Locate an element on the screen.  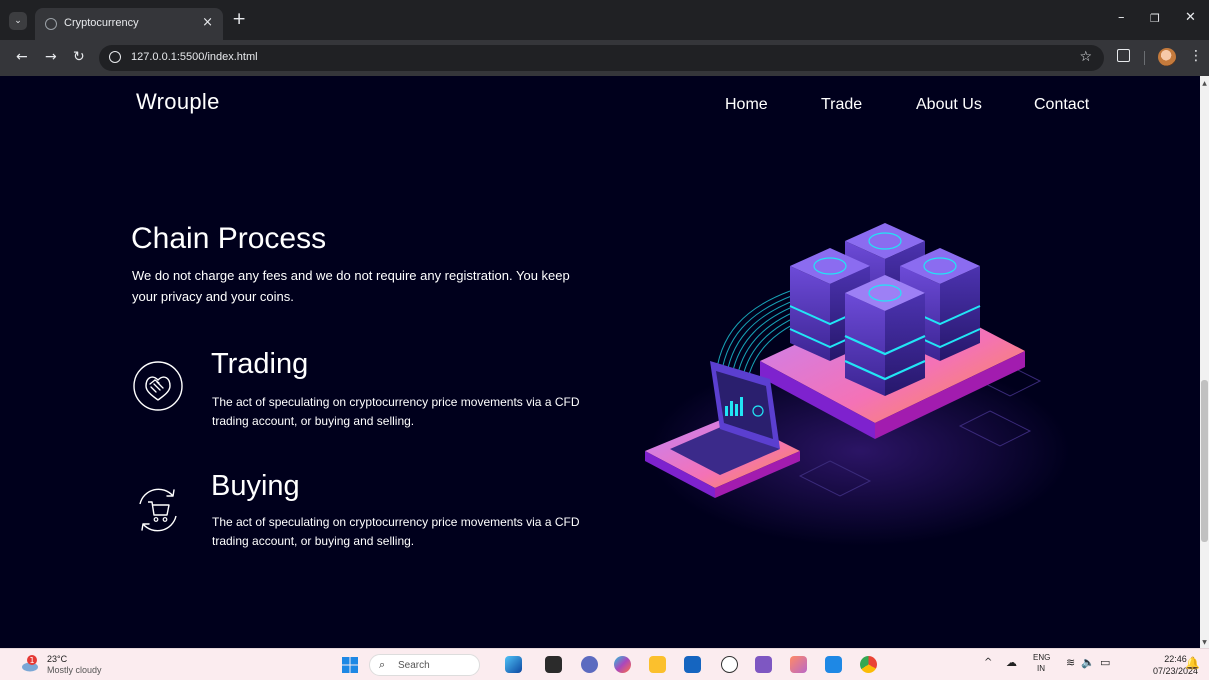
restore-button: ❐ is located at coordinates (1155, 18).